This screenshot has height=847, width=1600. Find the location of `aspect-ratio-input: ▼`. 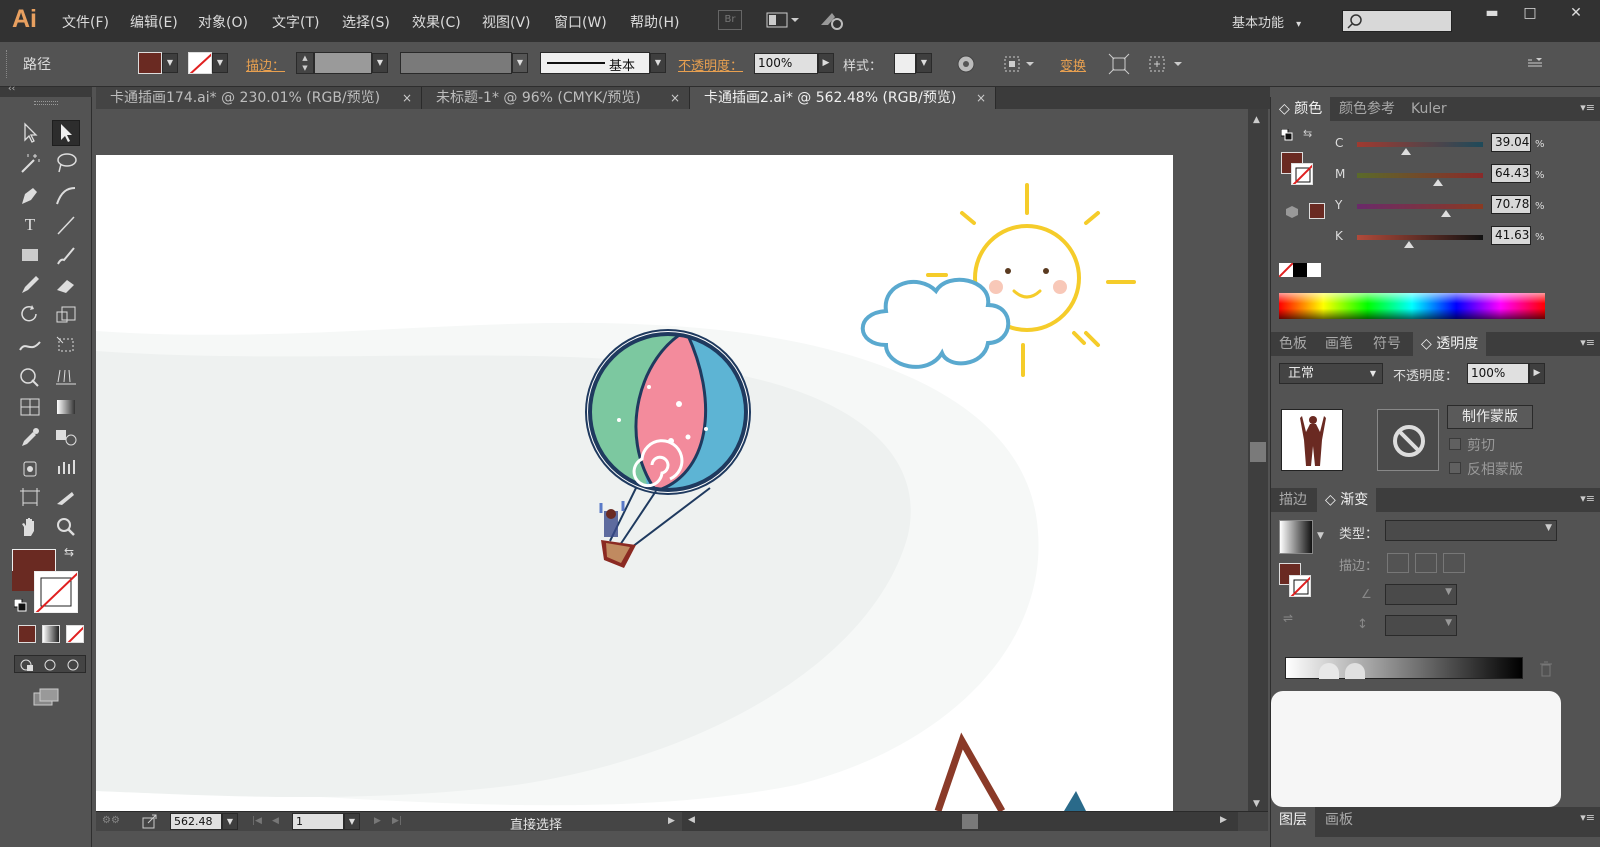

aspect-ratio-input: ▼ is located at coordinates (1421, 625).